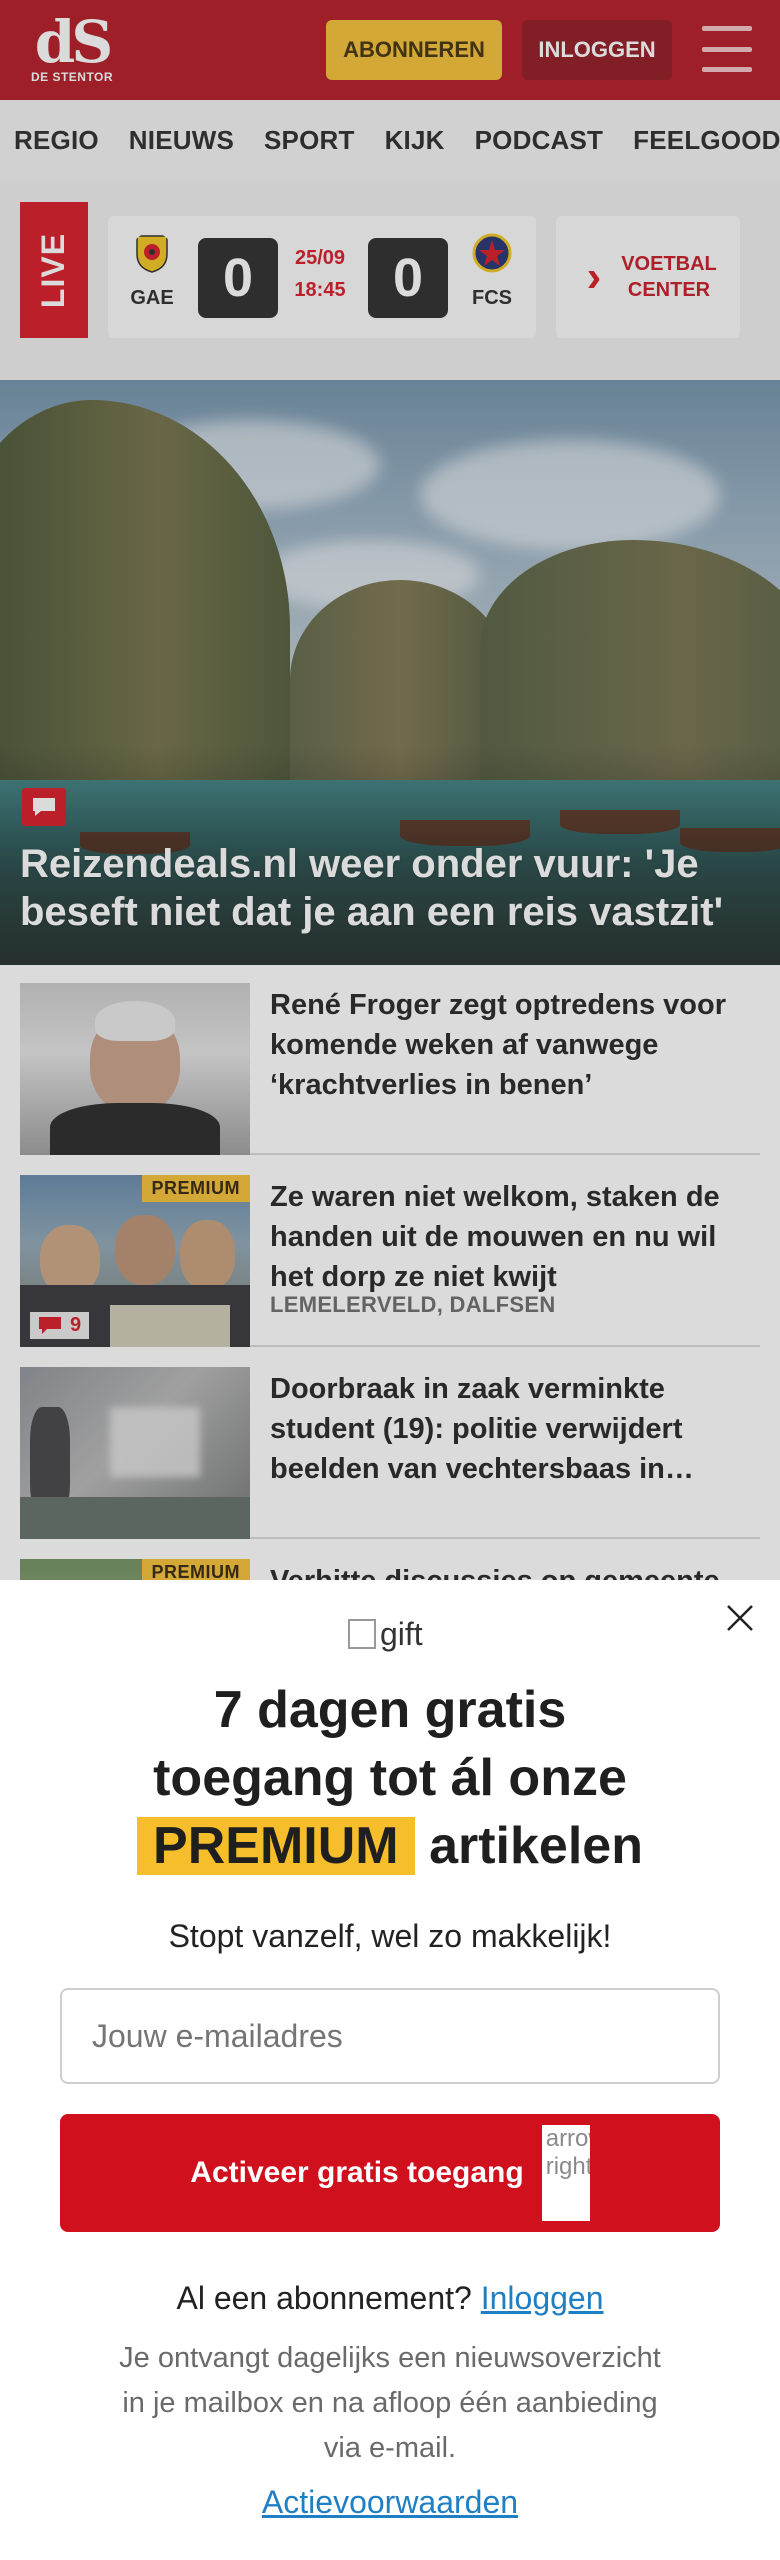 This screenshot has height=2560, width=780. I want to click on match-card: GAE 0 25/09 18:45 0 FCS, so click(322, 277).